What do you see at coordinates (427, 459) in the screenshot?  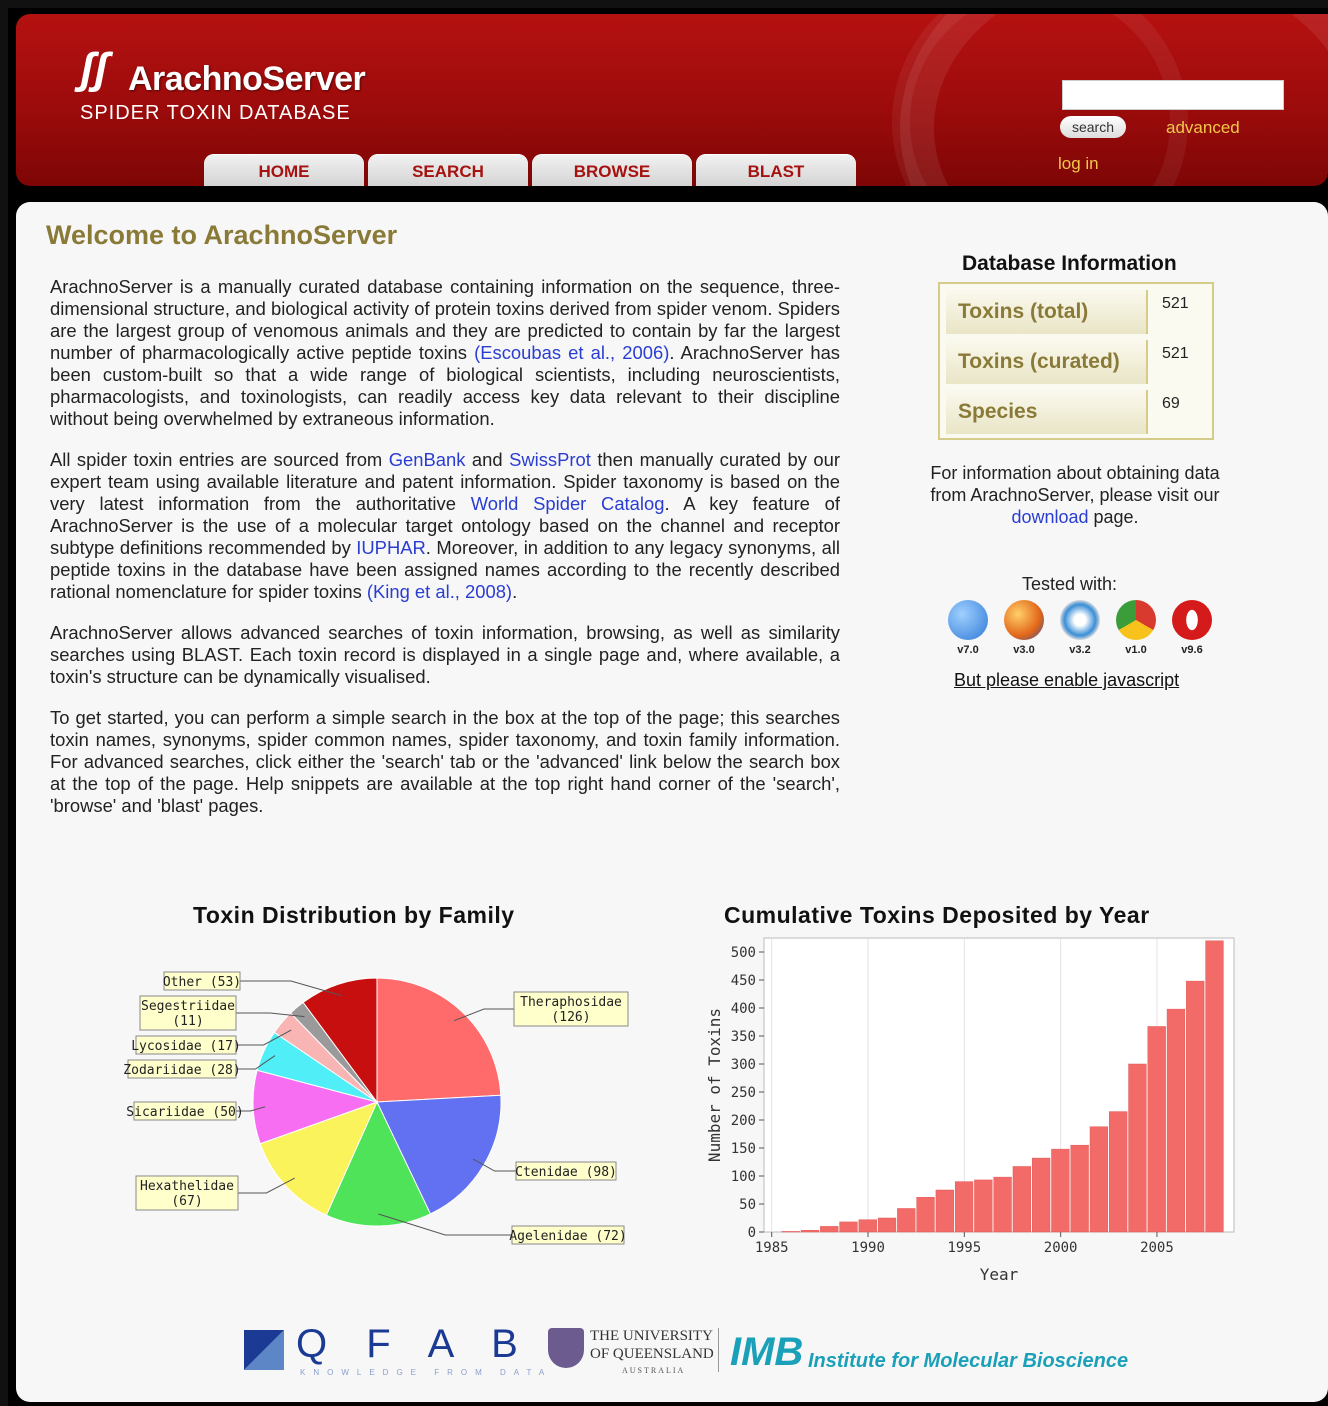 I see `genbank-link: GenBank` at bounding box center [427, 459].